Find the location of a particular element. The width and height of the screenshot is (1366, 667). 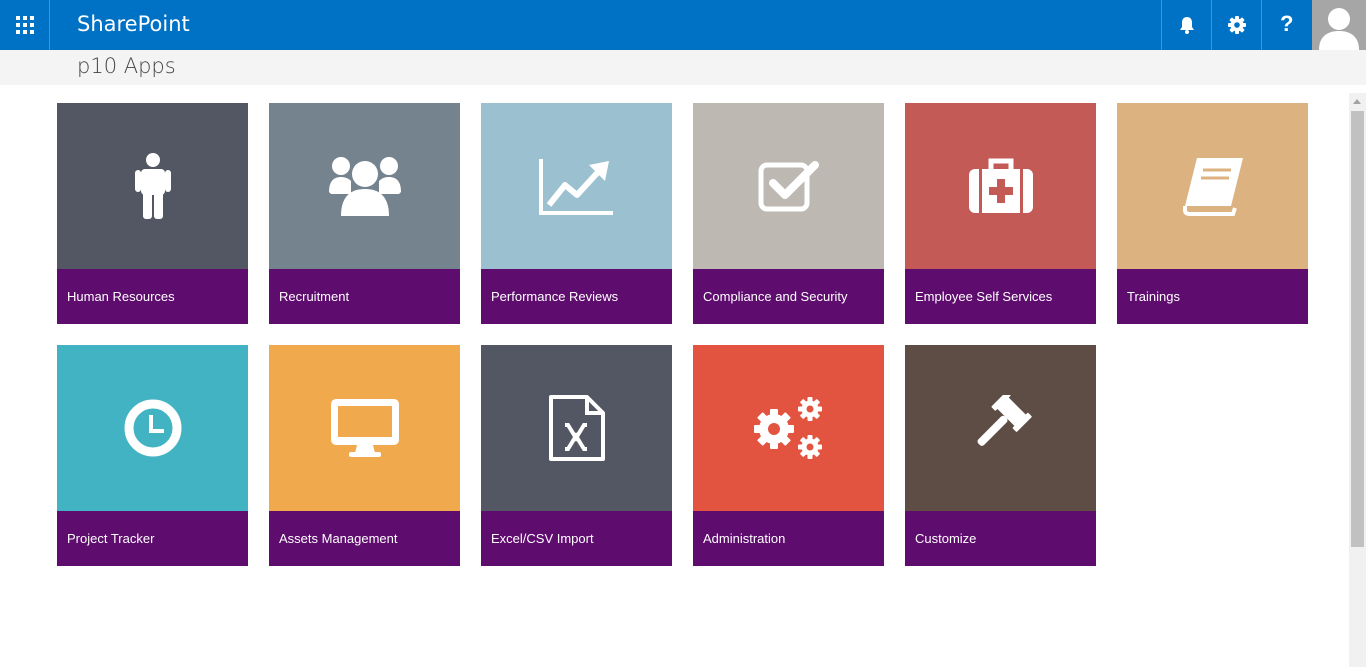

tile-excel-csv-import: Excel/CSV Import is located at coordinates (576, 455).